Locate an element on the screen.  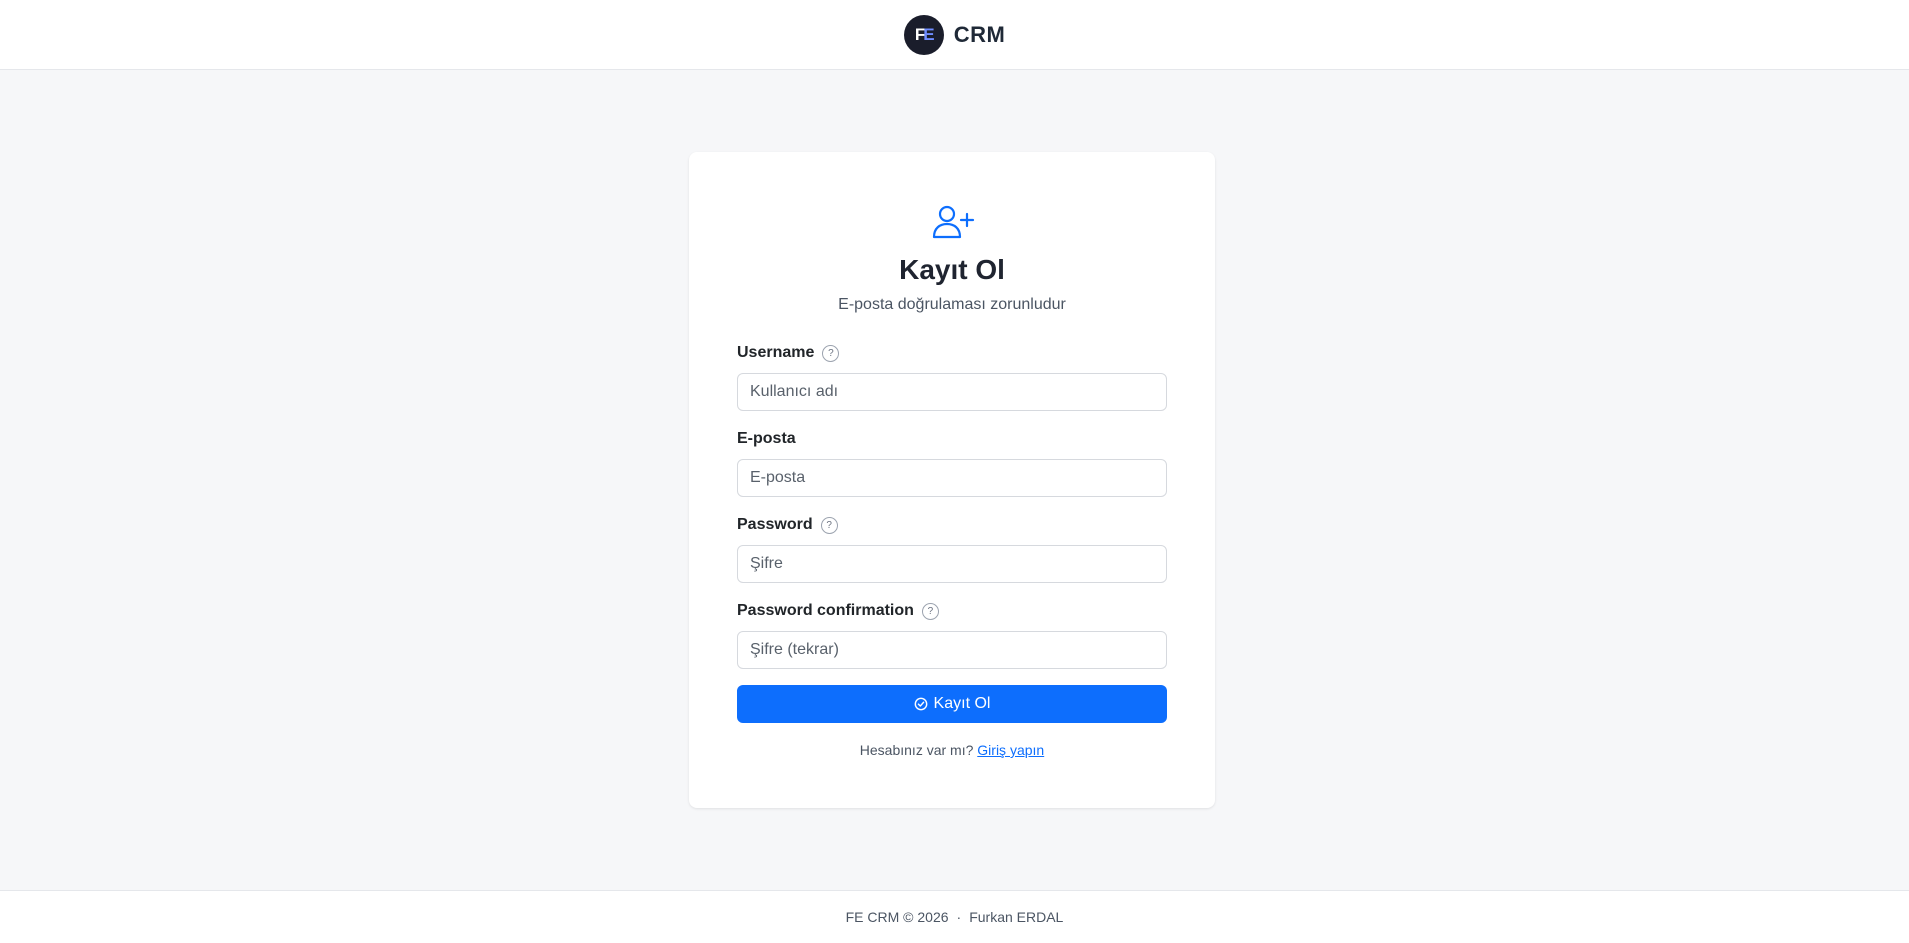
password-confirmation-label: Password confirmation ? is located at coordinates (838, 611).